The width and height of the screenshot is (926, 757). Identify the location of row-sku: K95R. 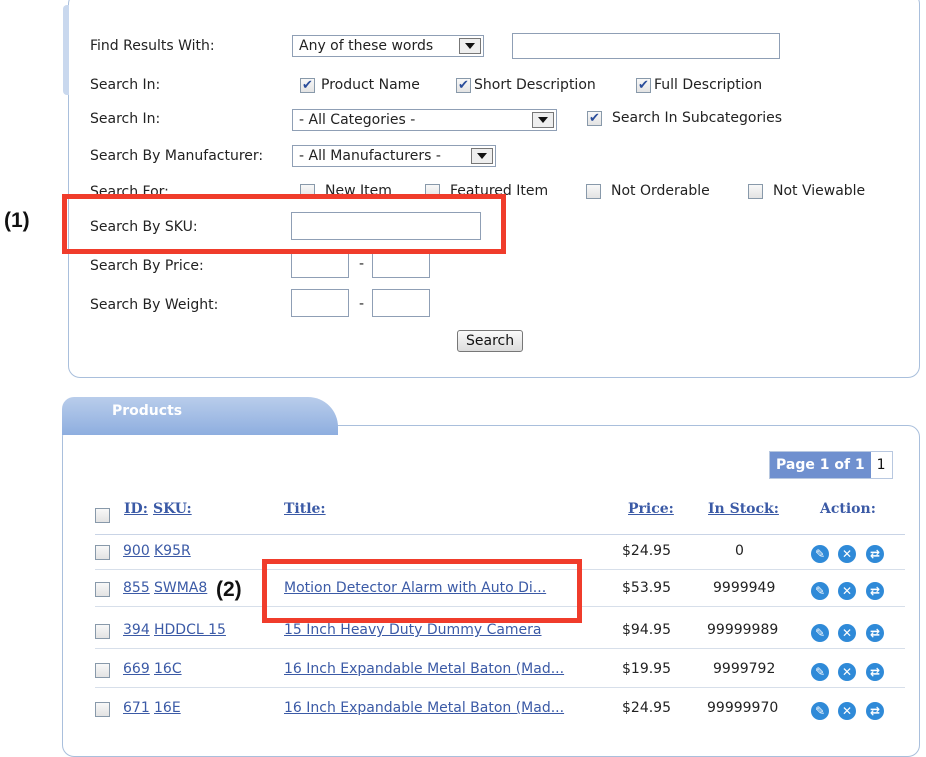
(172, 551).